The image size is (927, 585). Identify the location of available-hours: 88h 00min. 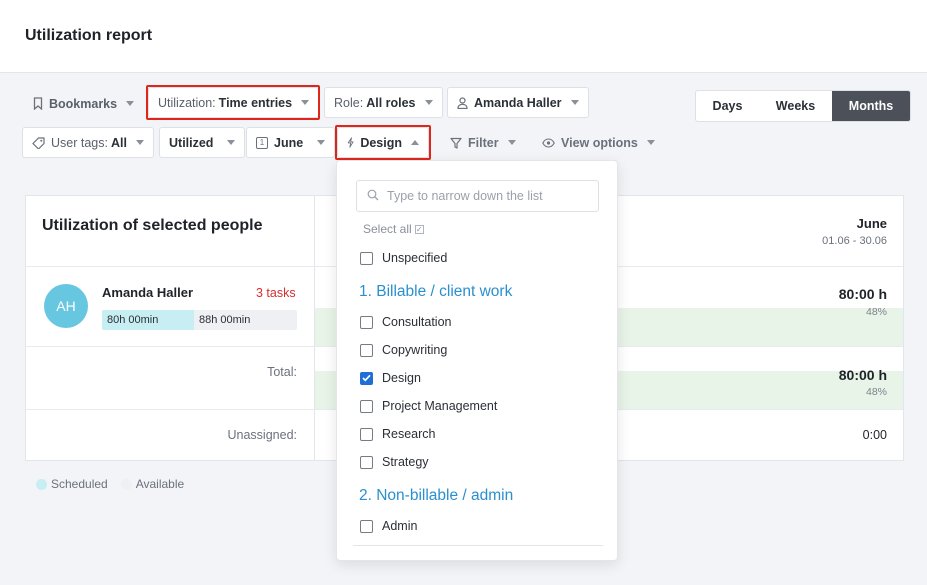
(225, 320).